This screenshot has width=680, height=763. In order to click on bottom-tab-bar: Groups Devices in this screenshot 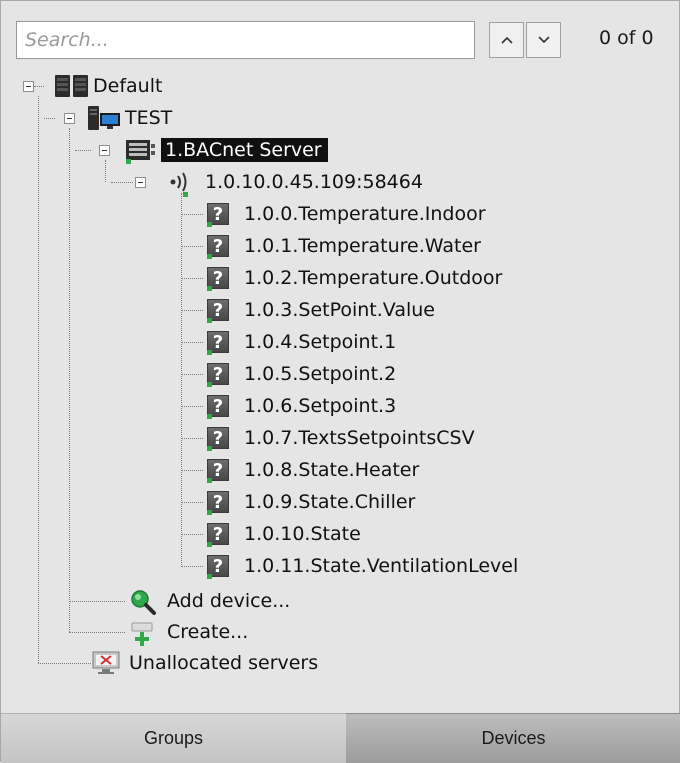, I will do `click(340, 738)`.